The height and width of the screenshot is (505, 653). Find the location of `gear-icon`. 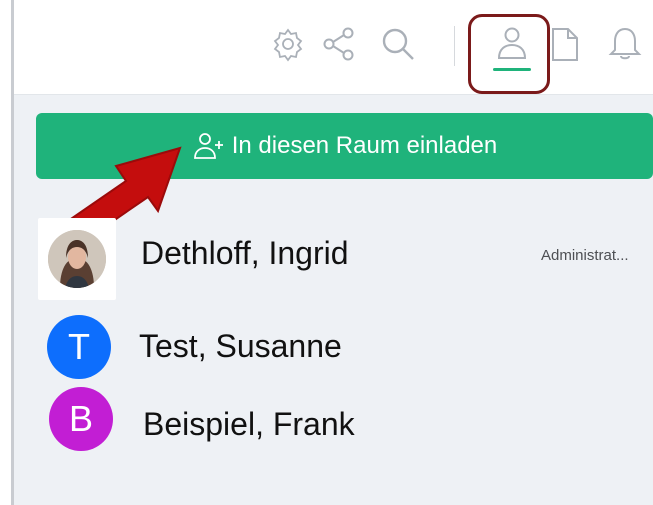

gear-icon is located at coordinates (288, 44).